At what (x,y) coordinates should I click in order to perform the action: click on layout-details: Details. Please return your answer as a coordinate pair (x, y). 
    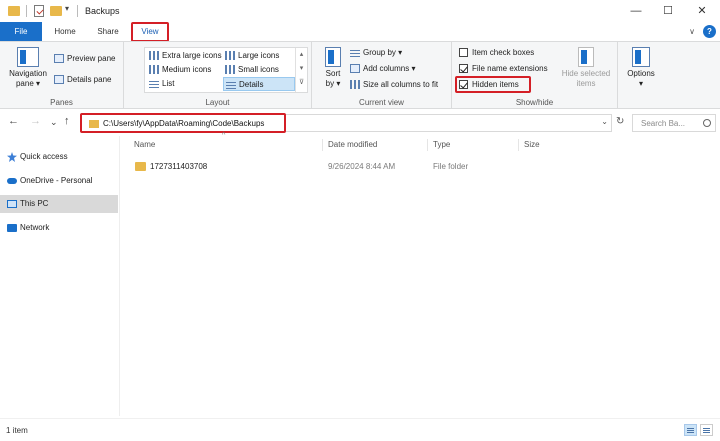
    Looking at the image, I should click on (259, 84).